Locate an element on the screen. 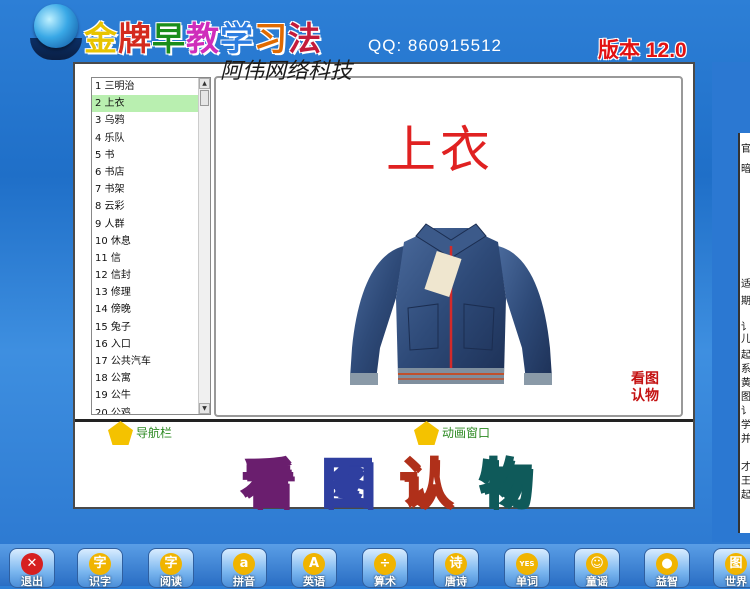 Image resolution: width=750 pixels, height=589 pixels. big-title-char: 图 is located at coordinates (347, 485).